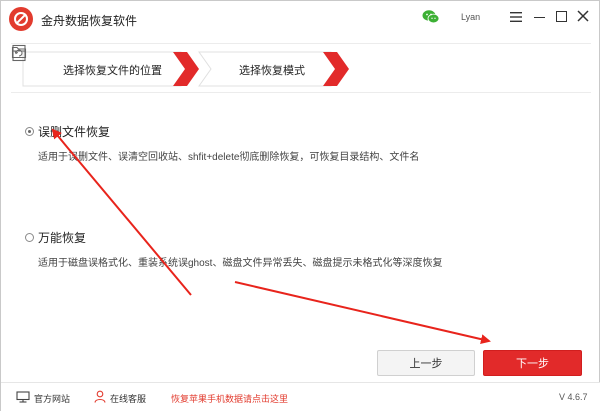 This screenshot has width=600, height=411. Describe the element at coordinates (470, 17) in the screenshot. I see `user-name: Lyan` at that location.